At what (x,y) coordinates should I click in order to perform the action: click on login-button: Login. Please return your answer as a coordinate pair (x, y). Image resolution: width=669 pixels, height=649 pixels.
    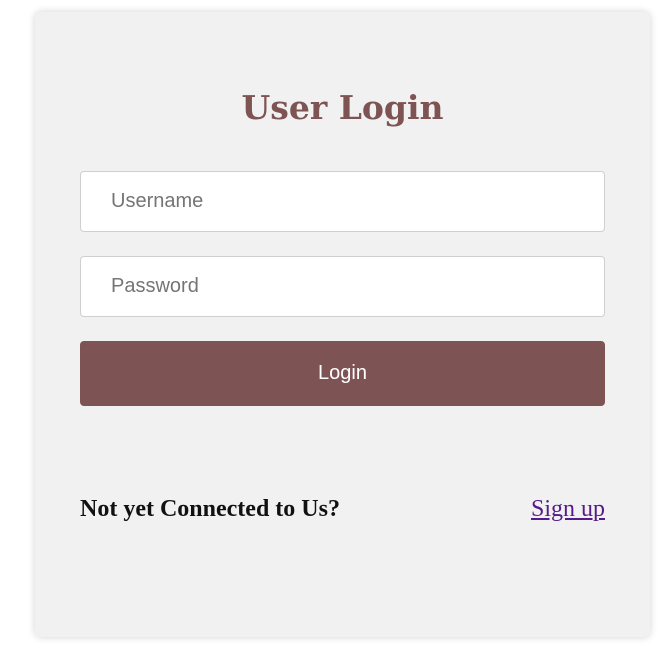
    Looking at the image, I should click on (342, 373).